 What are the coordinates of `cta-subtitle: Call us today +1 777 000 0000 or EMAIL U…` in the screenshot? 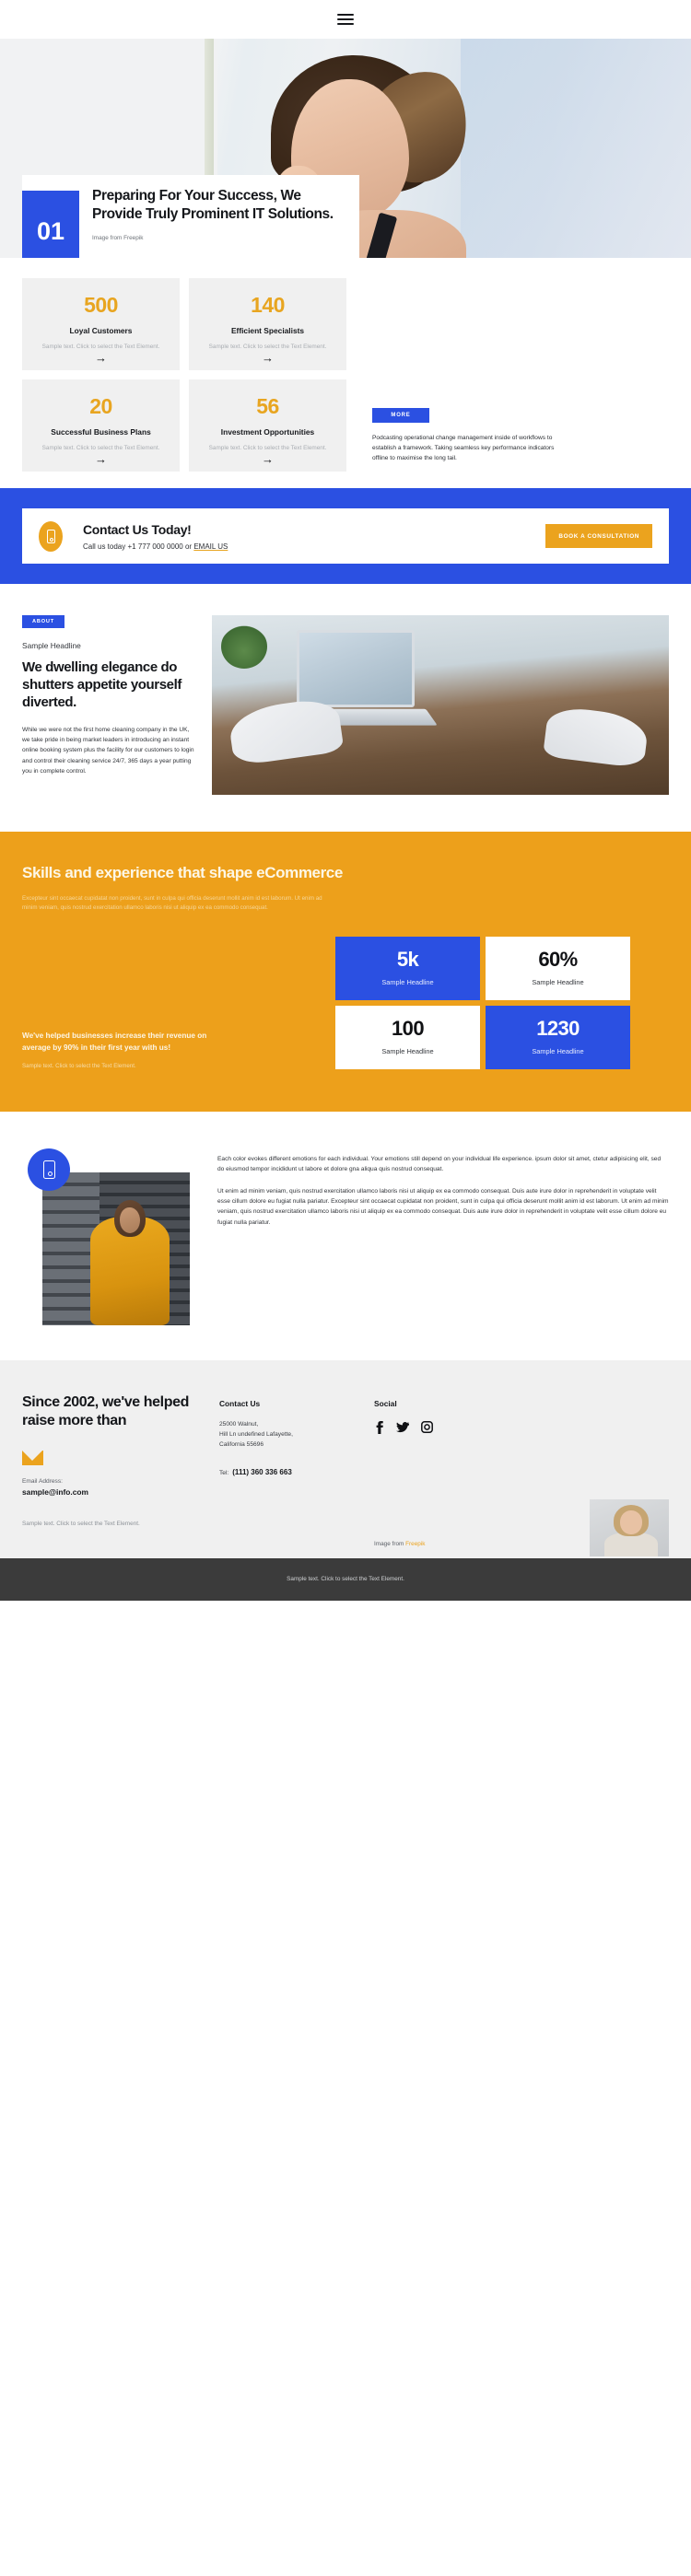 It's located at (155, 546).